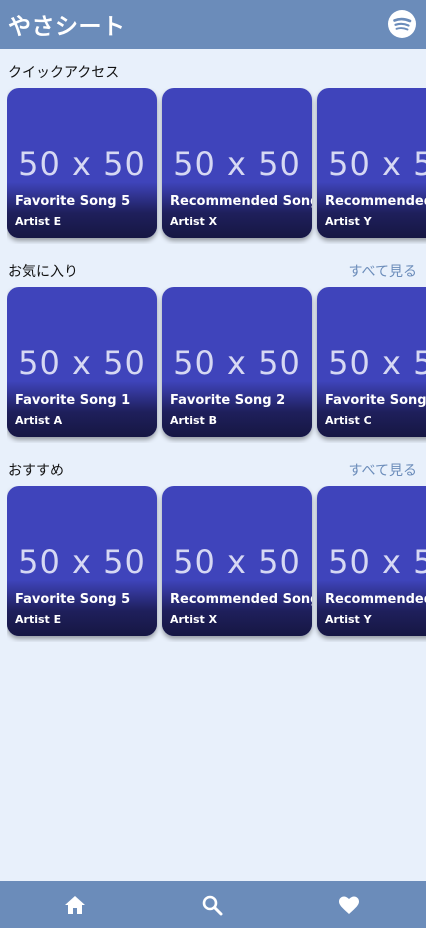  I want to click on see-all-recommended-link: すべて見る, so click(383, 470).